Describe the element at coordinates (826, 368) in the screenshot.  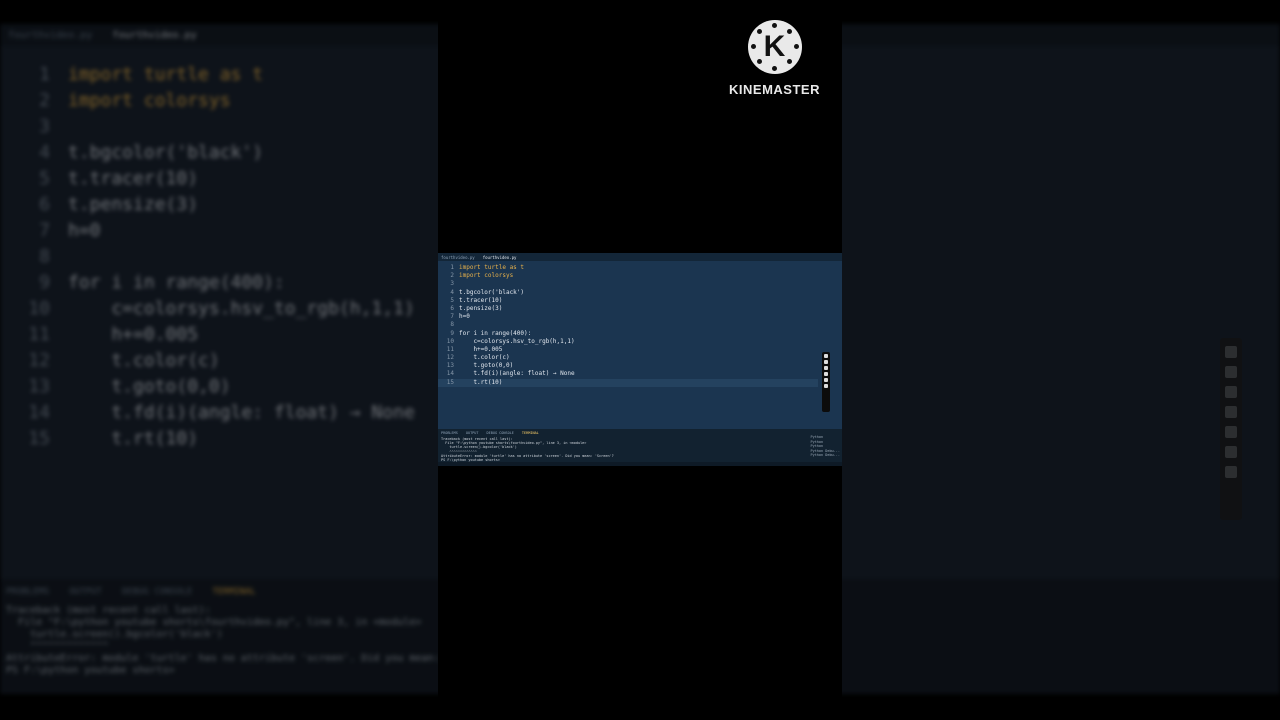
I see `step-into-icon` at that location.